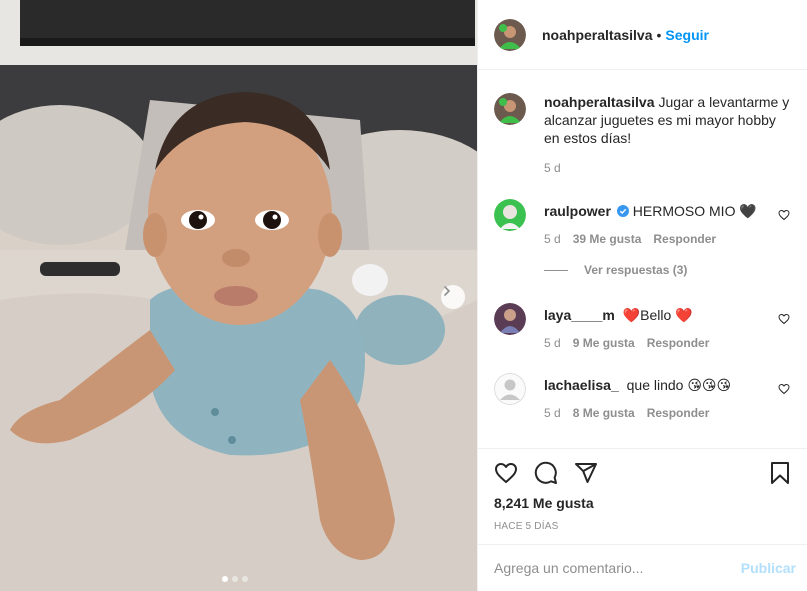  Describe the element at coordinates (617, 568) in the screenshot. I see `comment-input` at that location.